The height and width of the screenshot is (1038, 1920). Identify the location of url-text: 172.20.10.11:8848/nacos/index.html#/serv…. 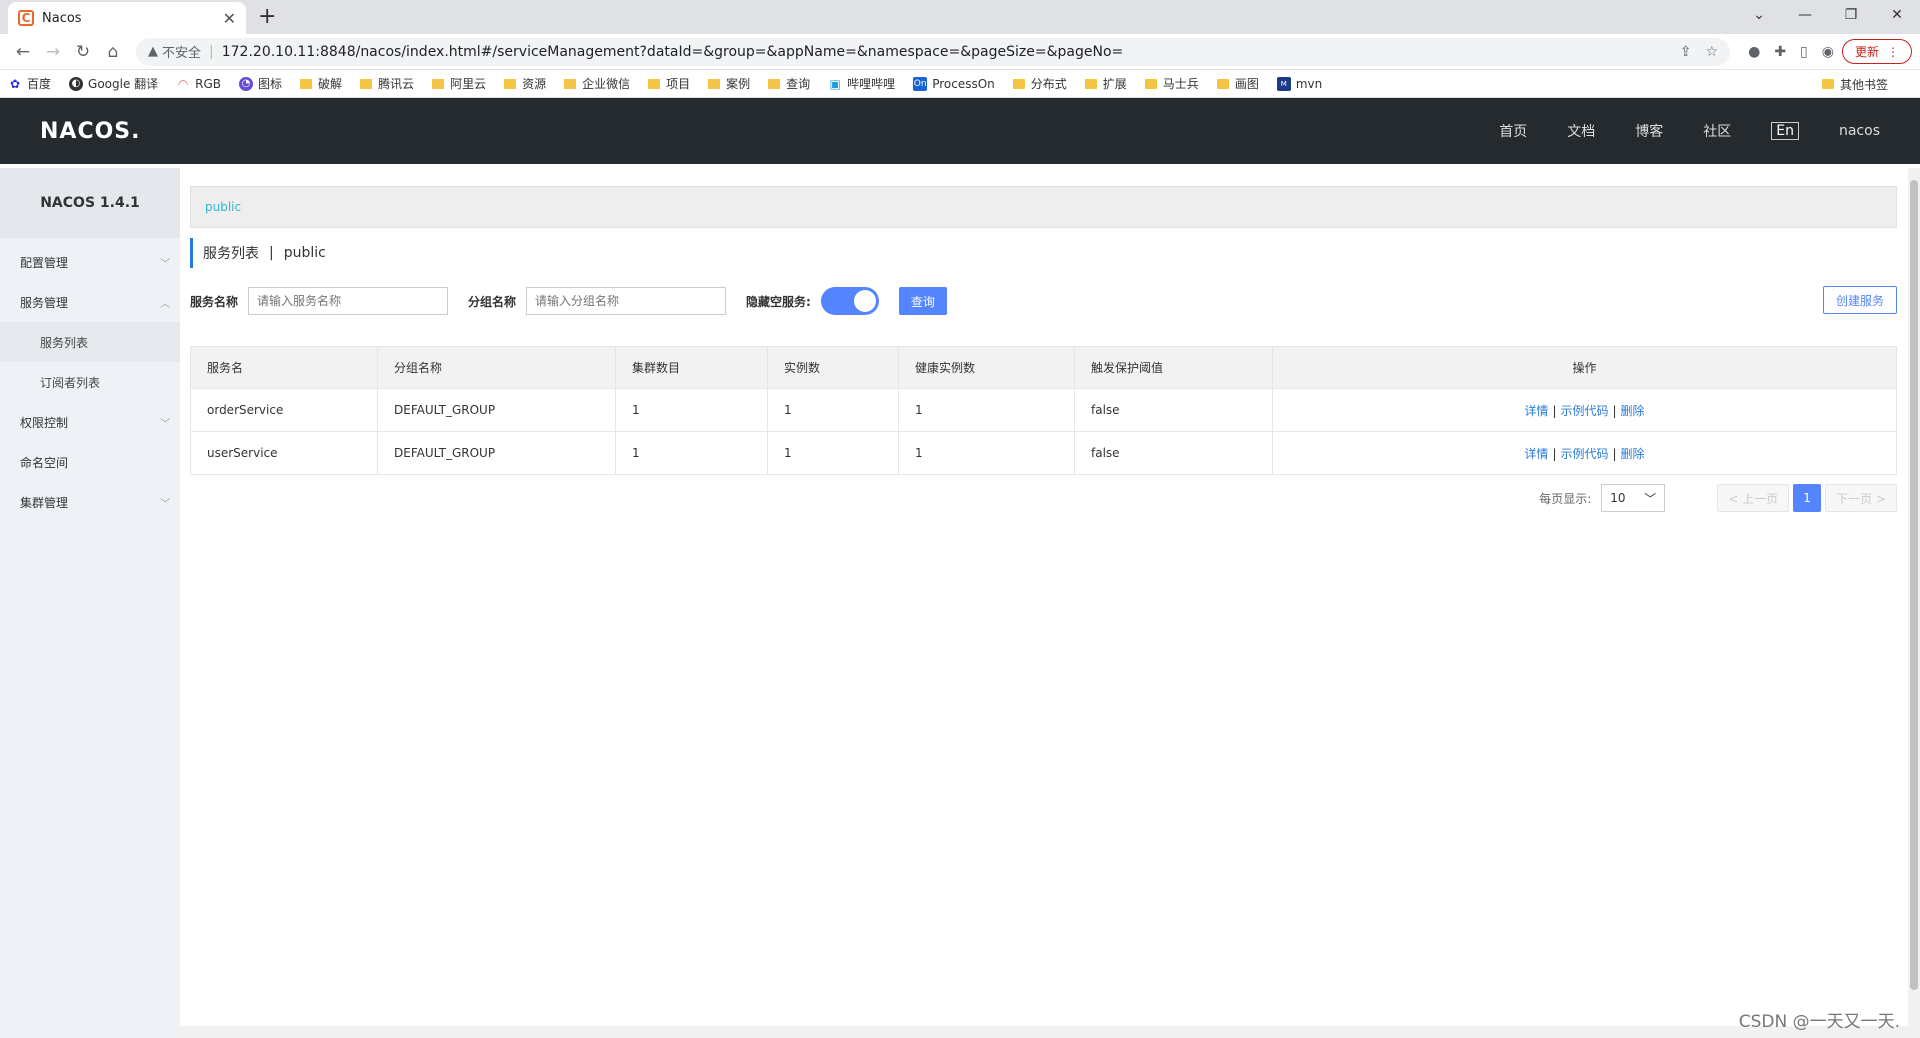
(951, 52).